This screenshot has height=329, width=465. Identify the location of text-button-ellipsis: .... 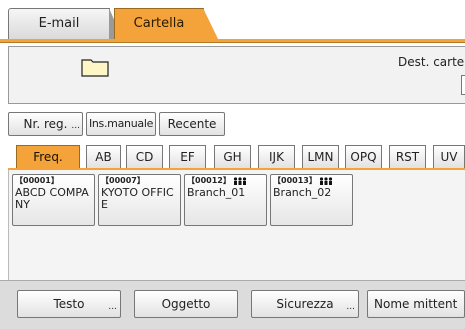
(112, 307).